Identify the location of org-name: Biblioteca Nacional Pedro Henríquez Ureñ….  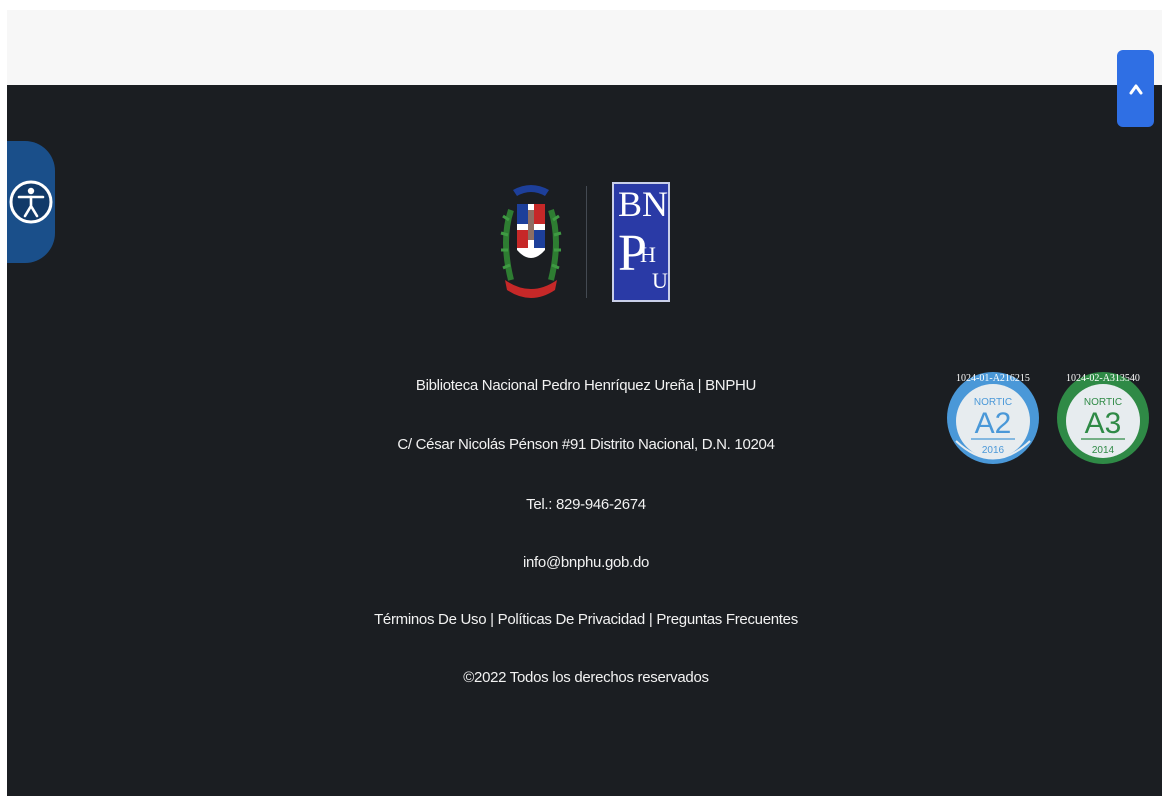
(586, 385).